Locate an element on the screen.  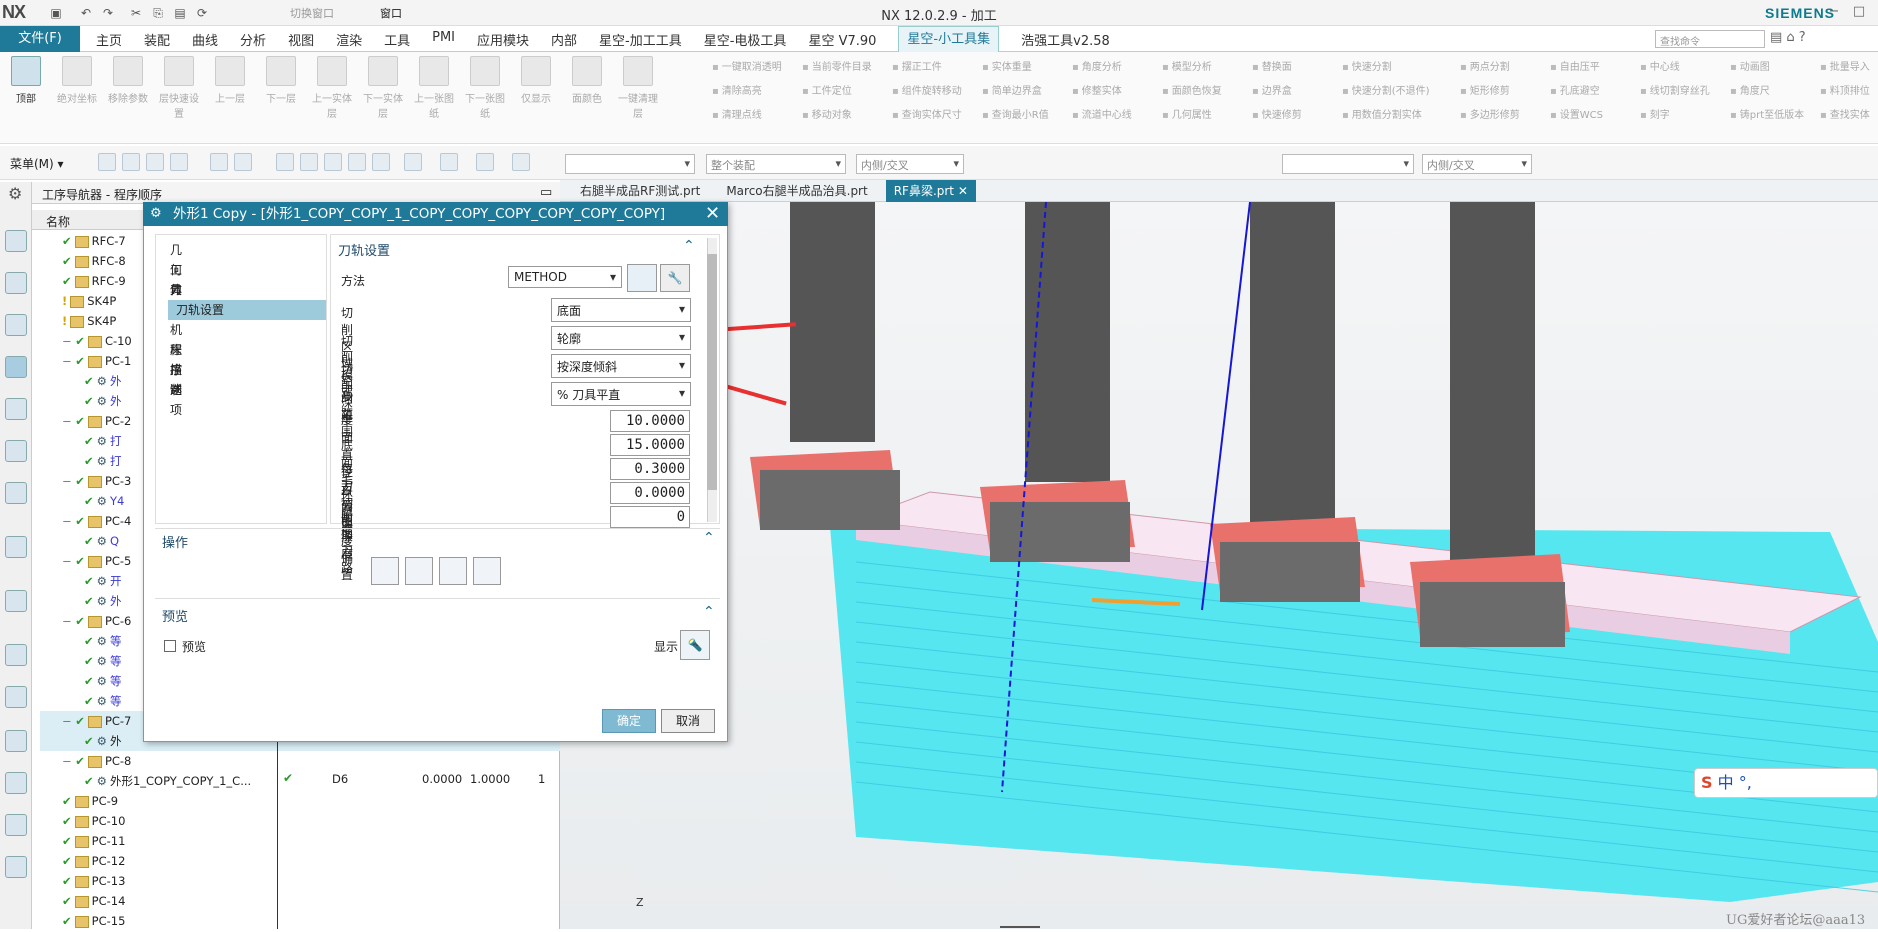
web-icon is located at coordinates (16, 601).